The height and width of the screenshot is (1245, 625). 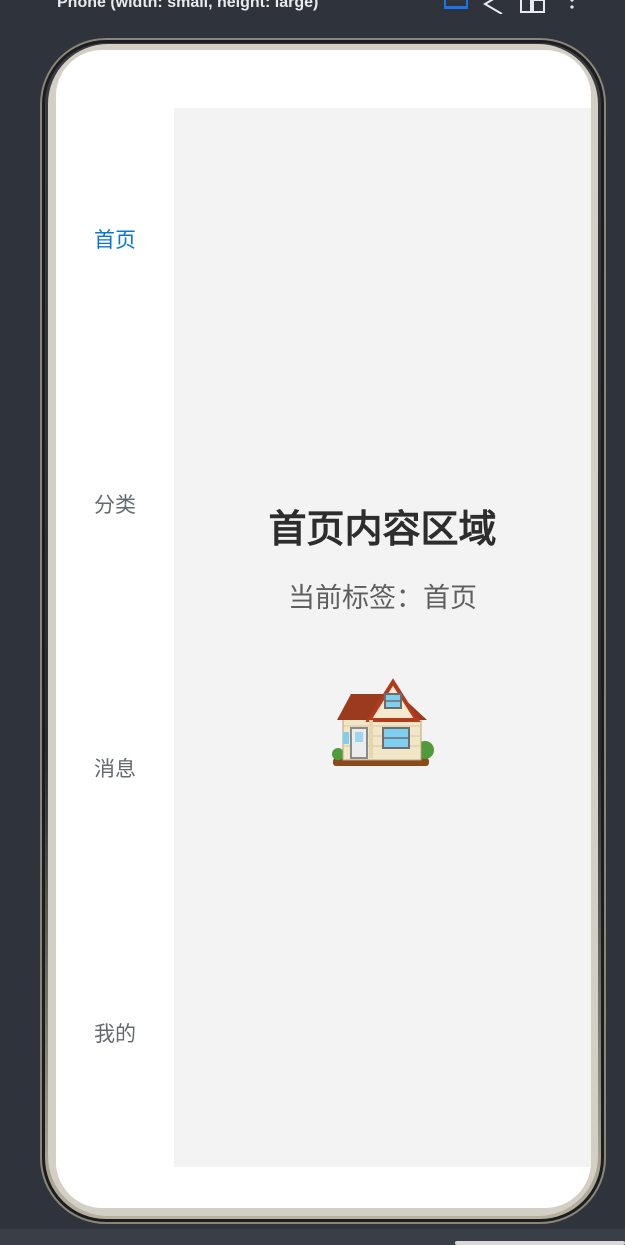 I want to click on tab-home: 首页, so click(x=115, y=240).